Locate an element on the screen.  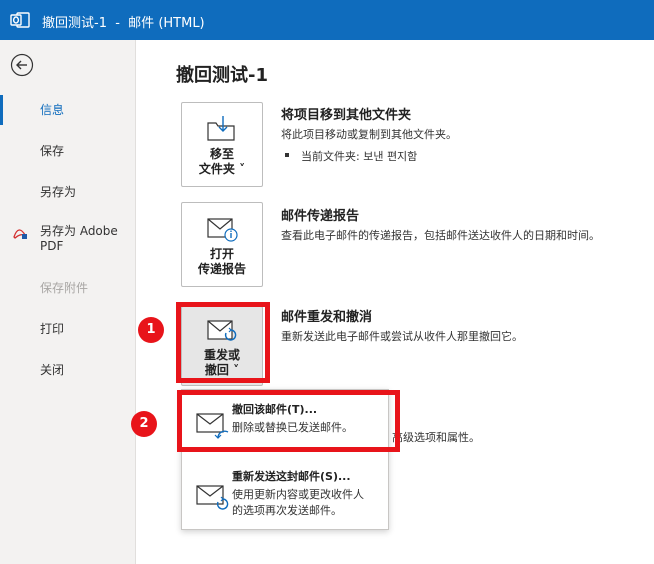
sidebar-item-info: 信息 is located at coordinates (52, 110).